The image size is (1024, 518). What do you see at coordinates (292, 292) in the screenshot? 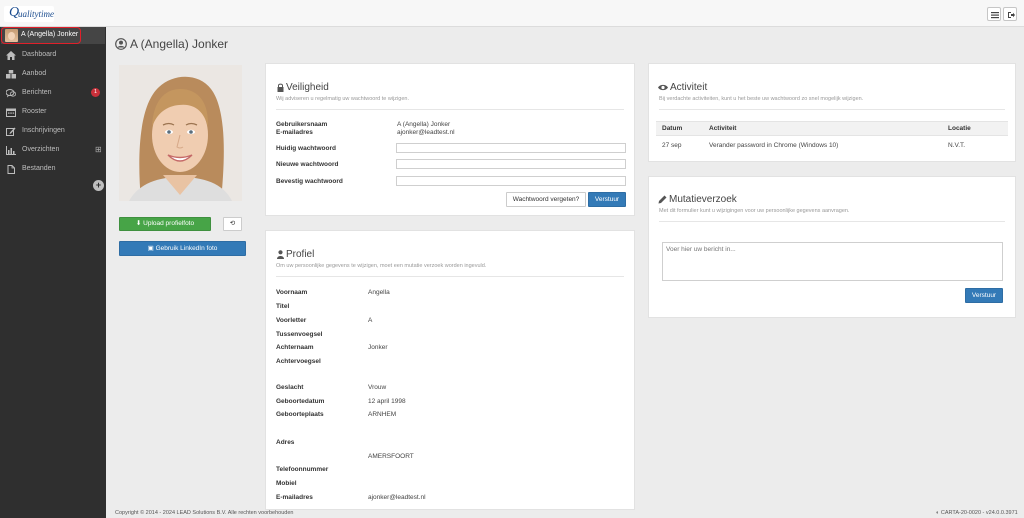
I see `voornaam-label: Voornaam` at bounding box center [292, 292].